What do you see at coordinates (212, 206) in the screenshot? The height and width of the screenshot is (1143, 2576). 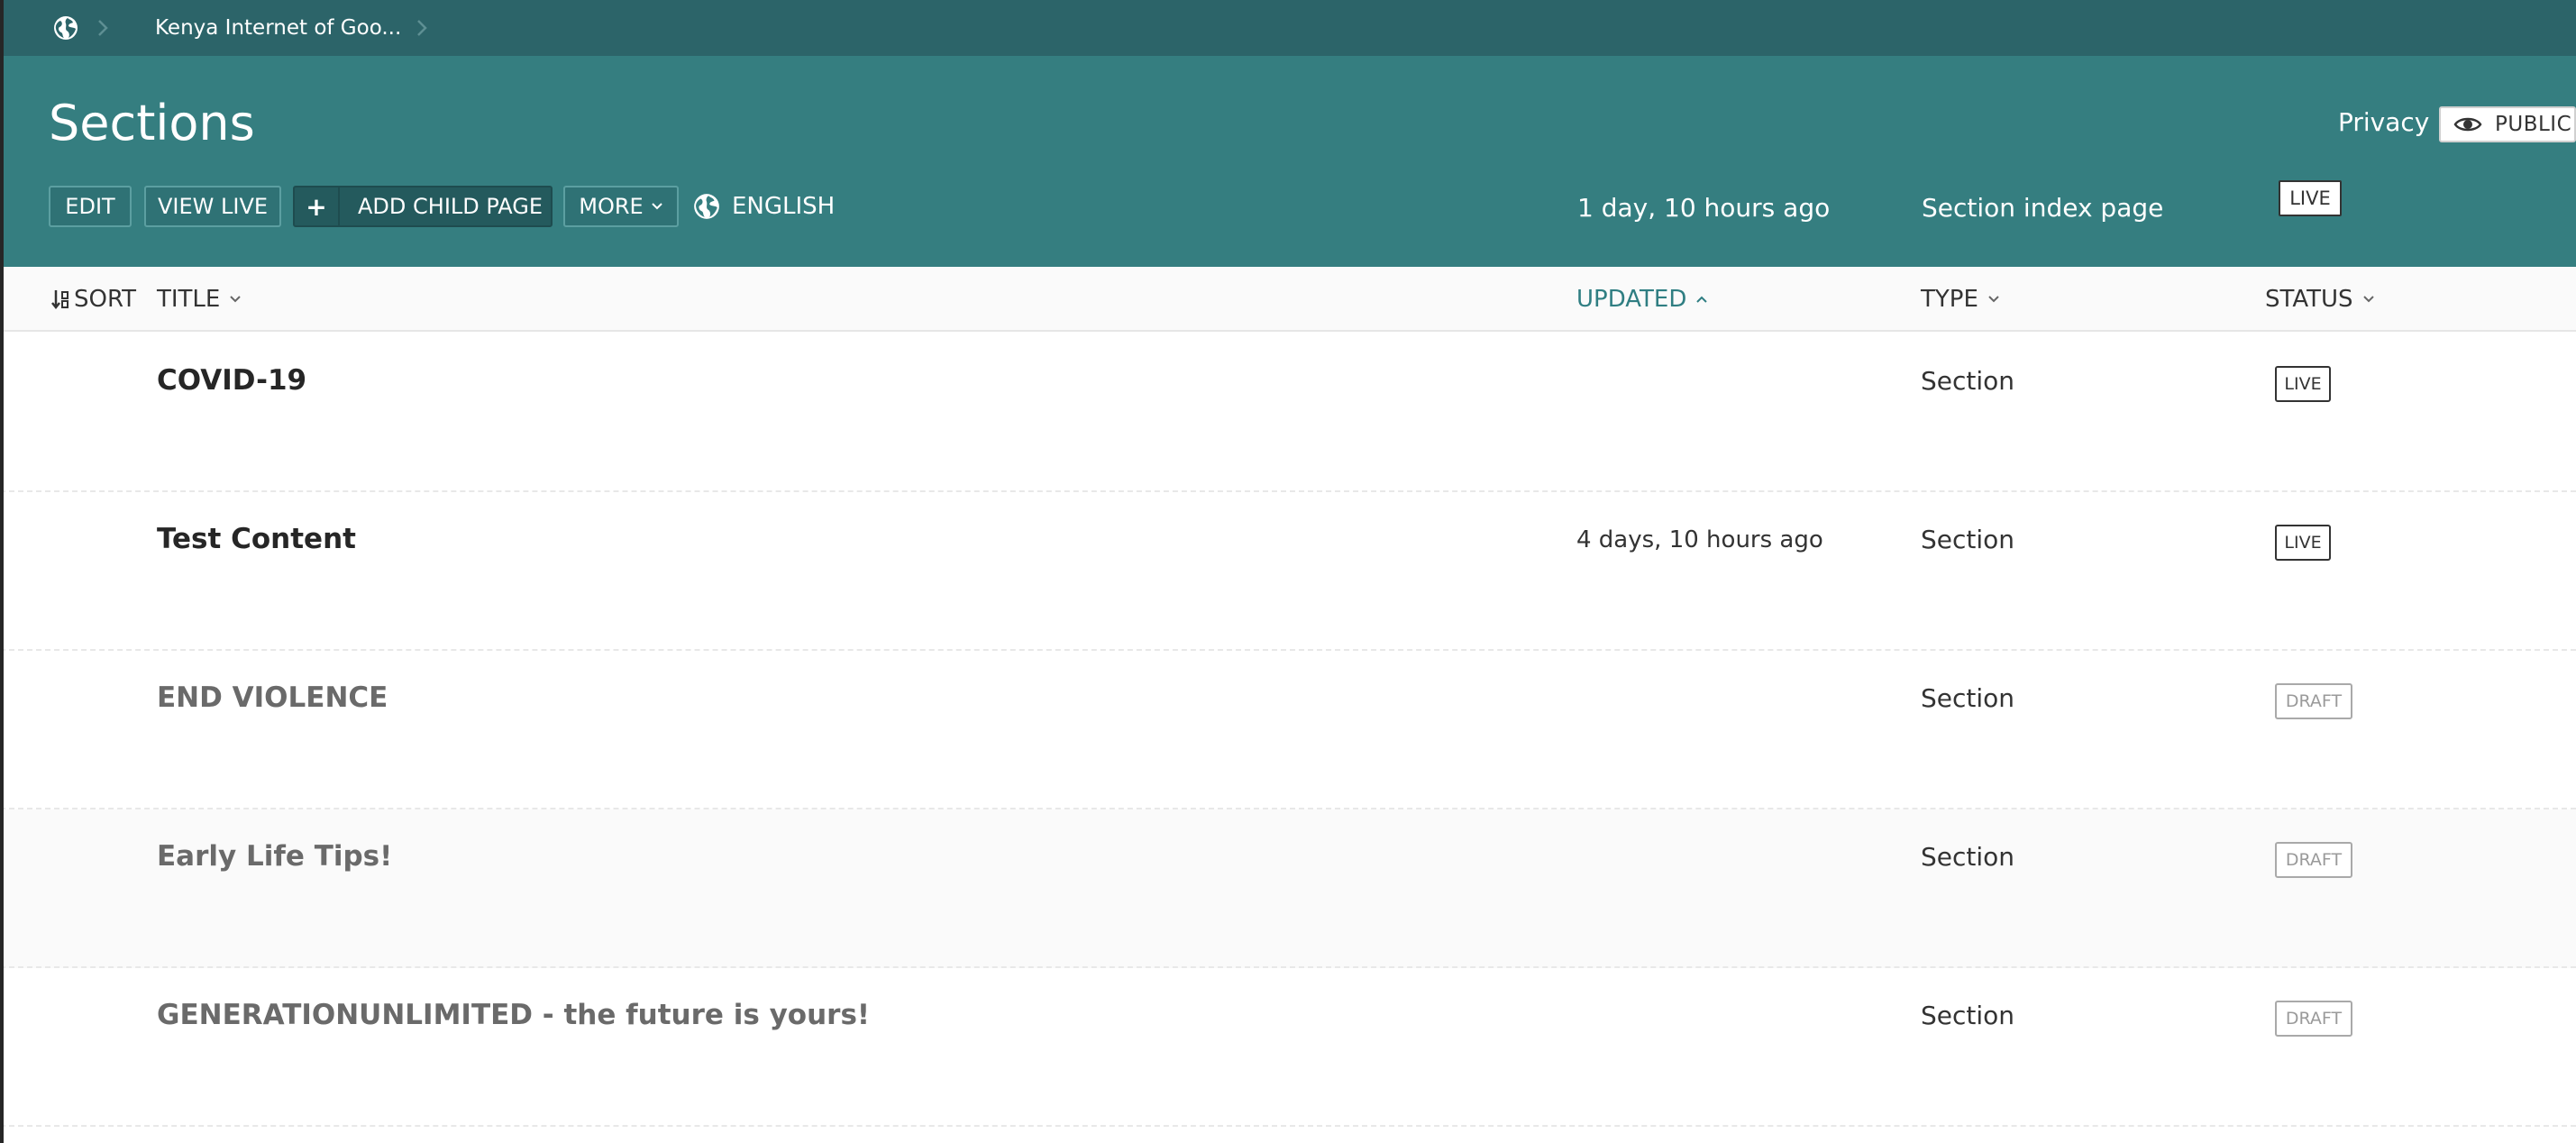 I see `view-live-button: VIEW LIVE` at bounding box center [212, 206].